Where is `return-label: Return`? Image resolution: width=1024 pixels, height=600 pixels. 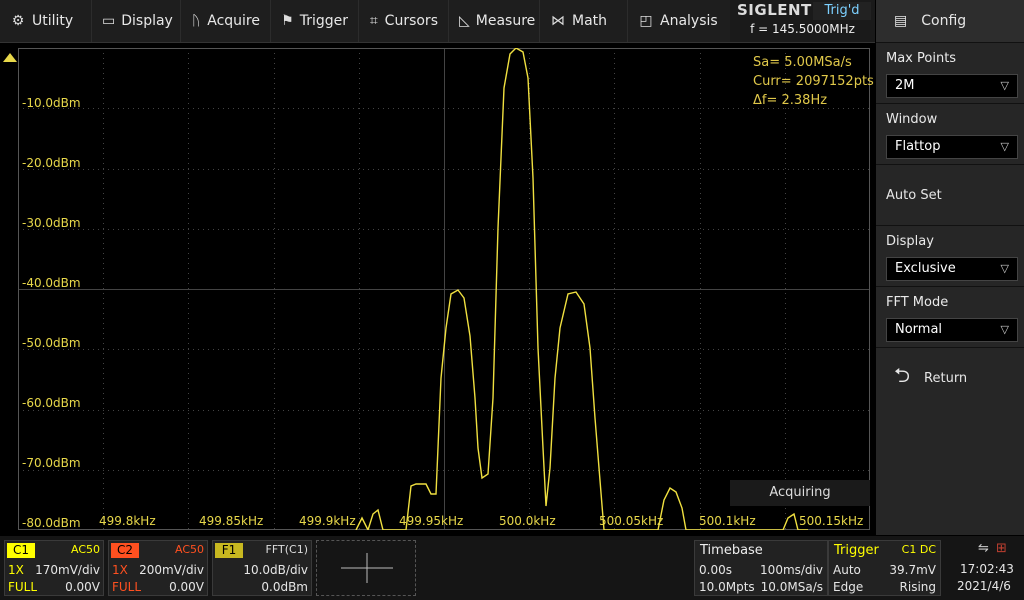
return-label: Return is located at coordinates (946, 378).